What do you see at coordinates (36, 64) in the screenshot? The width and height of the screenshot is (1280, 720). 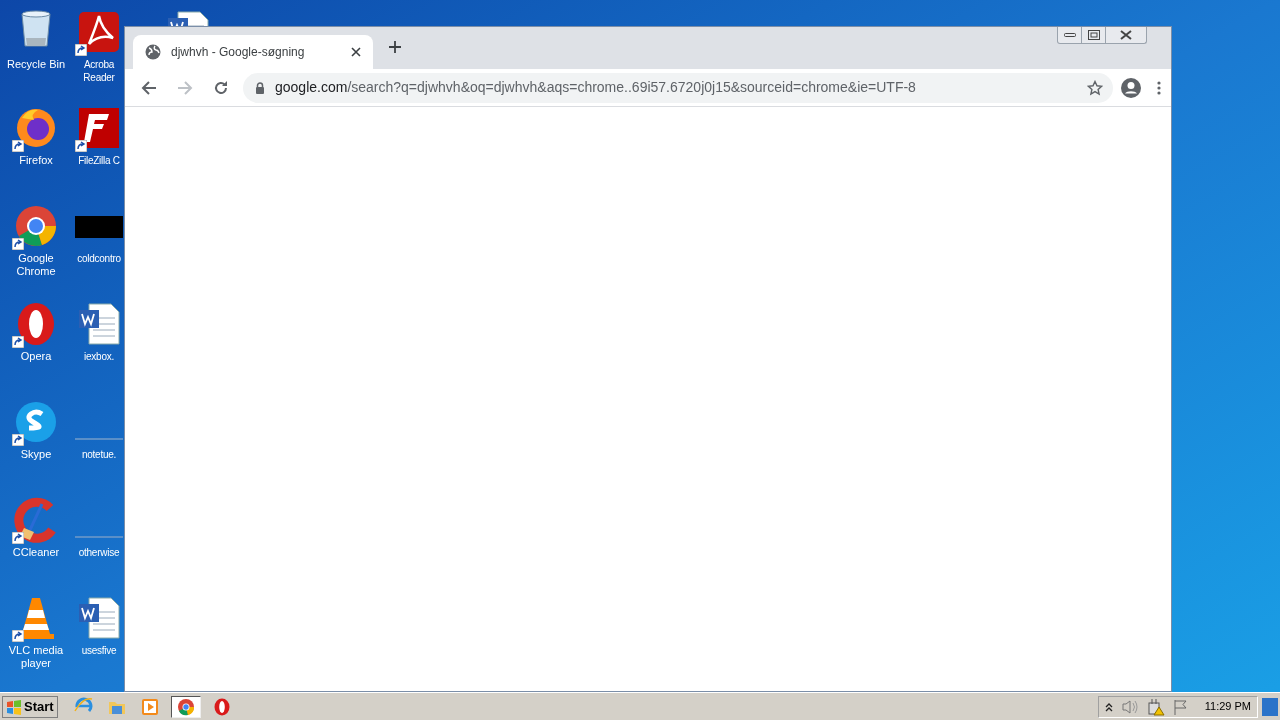 I see `icon-label: Recycle Bin` at bounding box center [36, 64].